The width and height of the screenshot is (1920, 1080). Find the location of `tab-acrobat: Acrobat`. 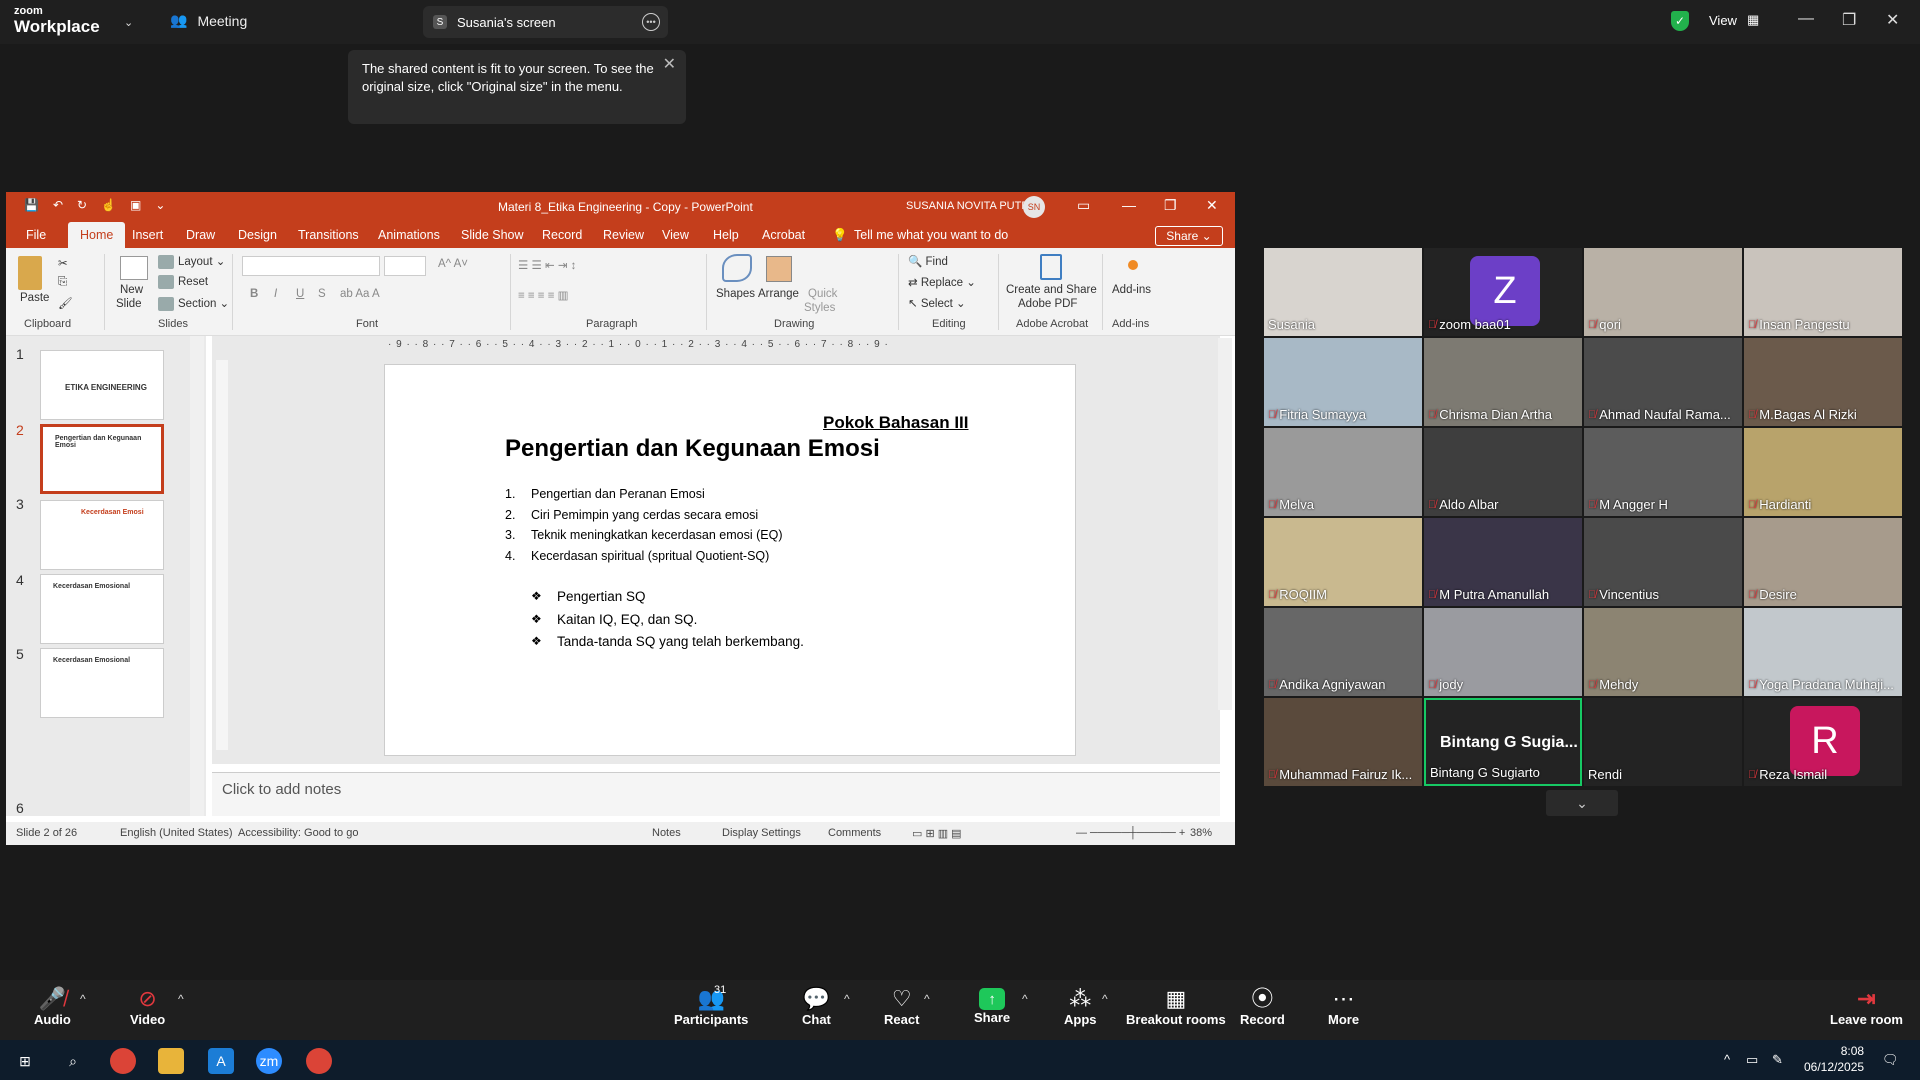

tab-acrobat: Acrobat is located at coordinates (783, 235).